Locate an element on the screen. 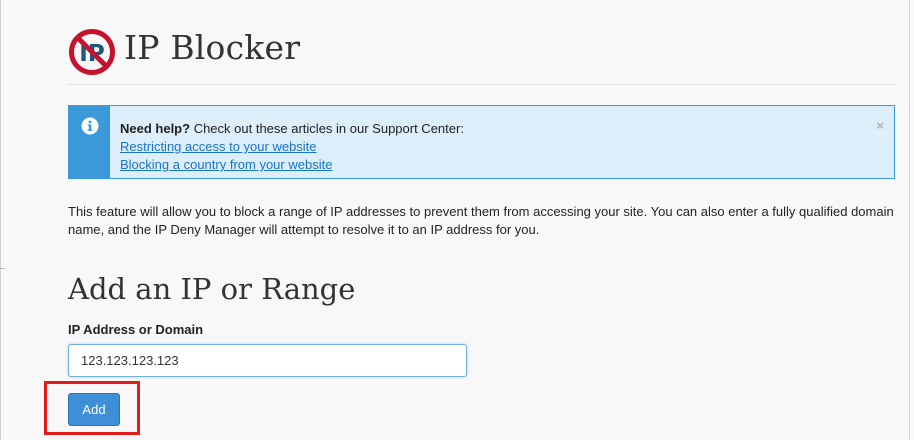 Image resolution: width=914 pixels, height=440 pixels. ip-blocked-icon: IP is located at coordinates (92, 52).